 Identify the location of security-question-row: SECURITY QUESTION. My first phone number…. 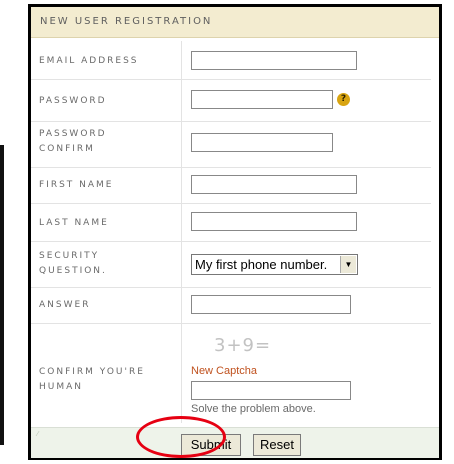
(231, 264).